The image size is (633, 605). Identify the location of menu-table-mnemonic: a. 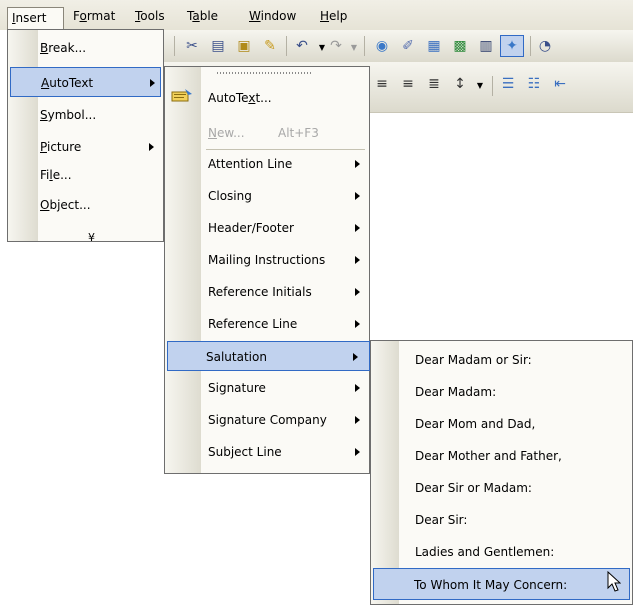
(196, 16).